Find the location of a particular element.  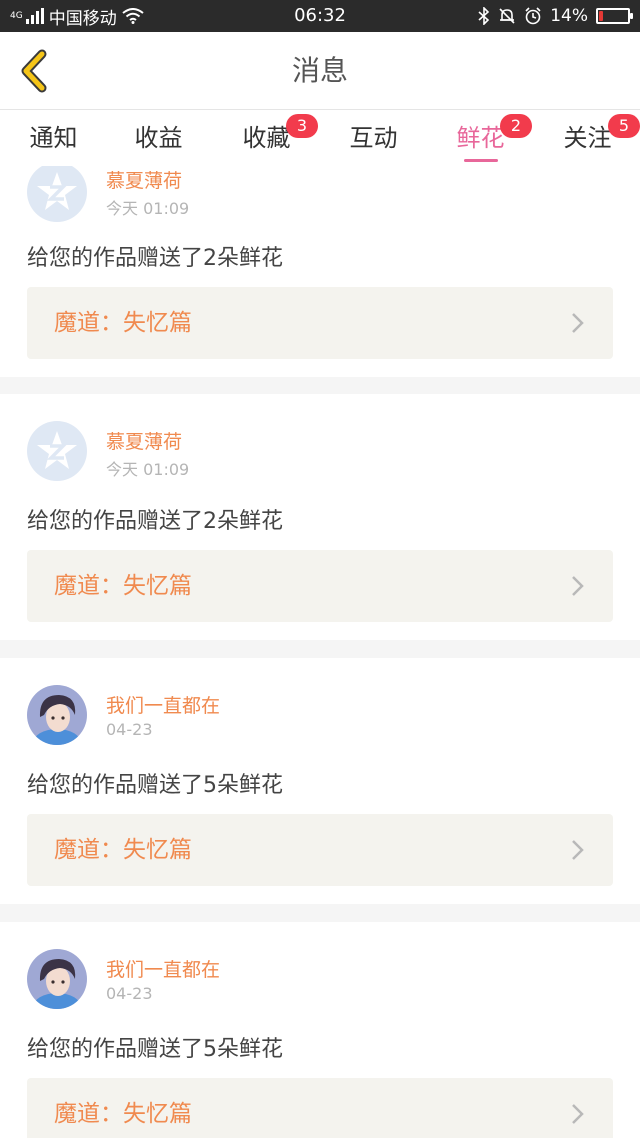

tab-earnings: 收益 is located at coordinates (158, 138).